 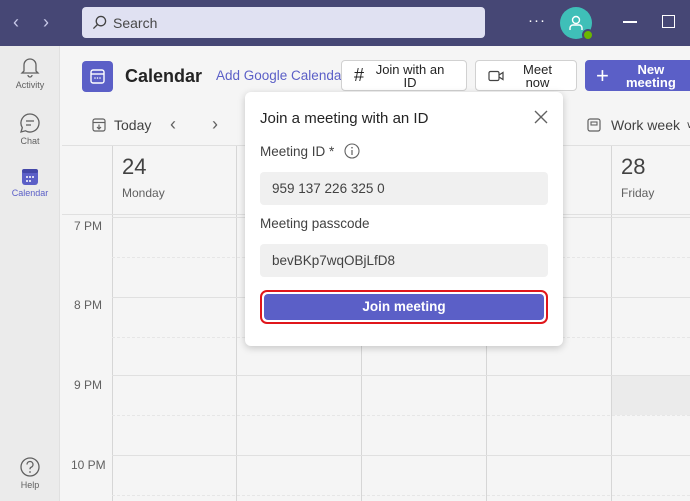 I want to click on bell-icon, so click(x=30, y=68).